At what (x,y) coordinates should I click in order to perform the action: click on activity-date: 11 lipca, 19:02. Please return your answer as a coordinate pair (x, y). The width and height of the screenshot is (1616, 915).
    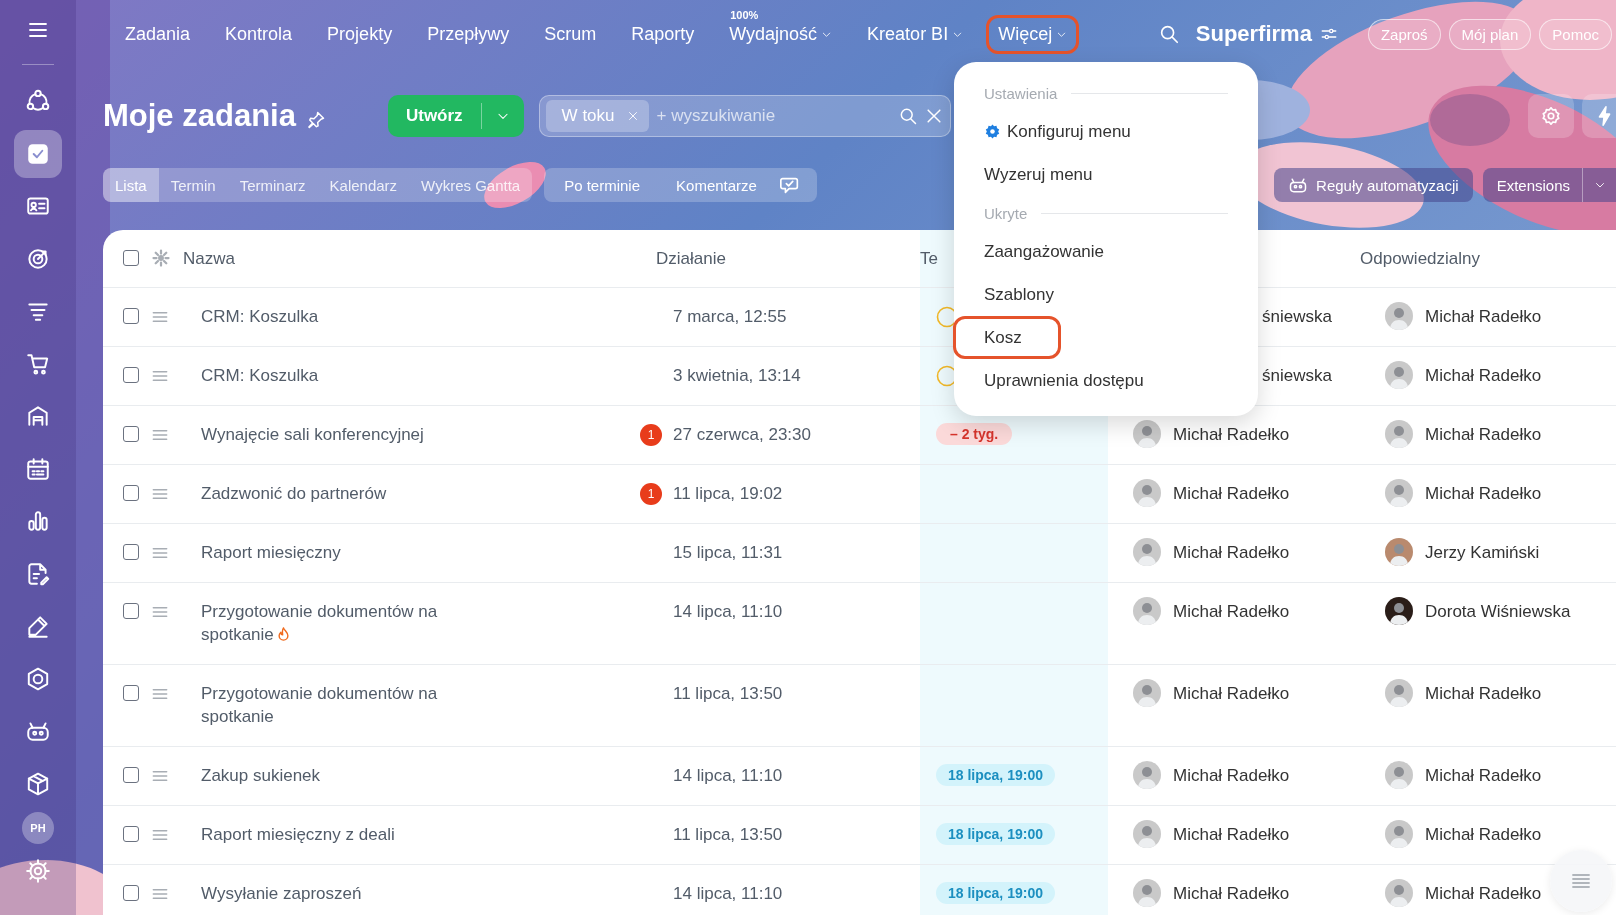
    Looking at the image, I should click on (727, 494).